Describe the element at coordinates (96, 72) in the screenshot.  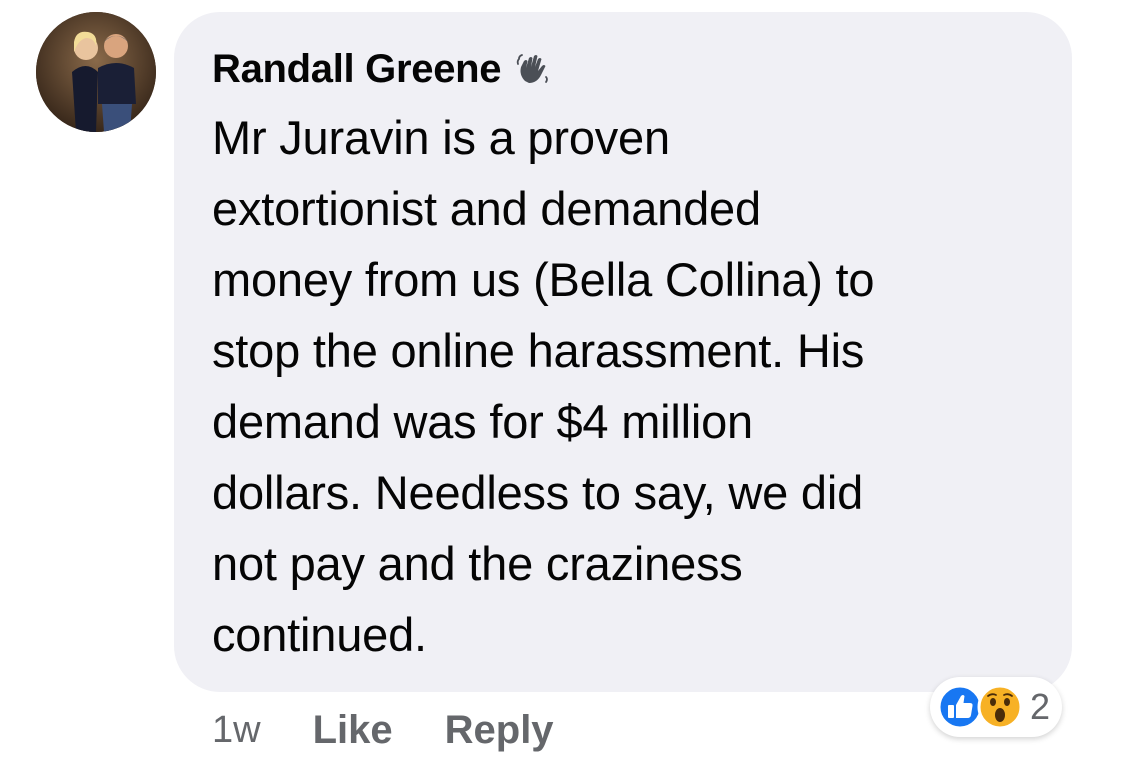
I see `avatar` at that location.